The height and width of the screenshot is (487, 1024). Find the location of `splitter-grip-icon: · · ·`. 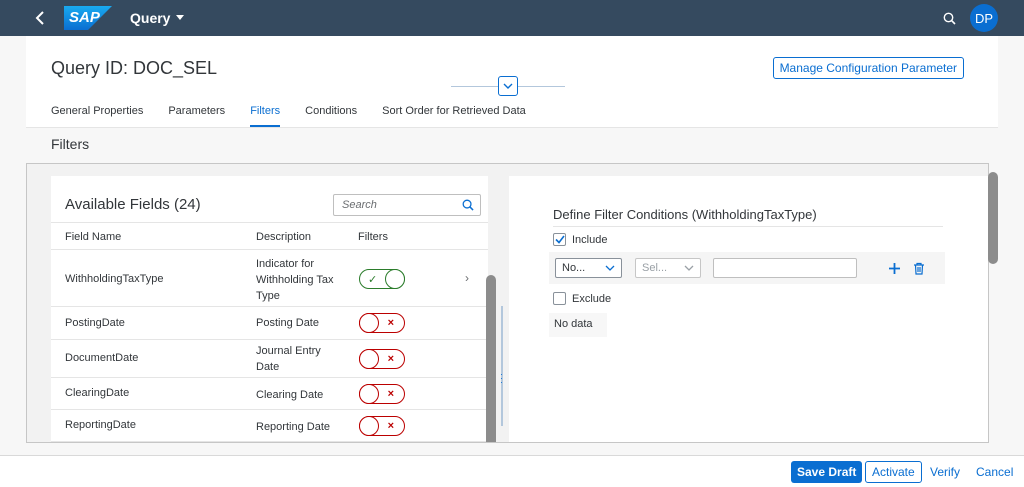

splitter-grip-icon: · · · is located at coordinates (501, 378).